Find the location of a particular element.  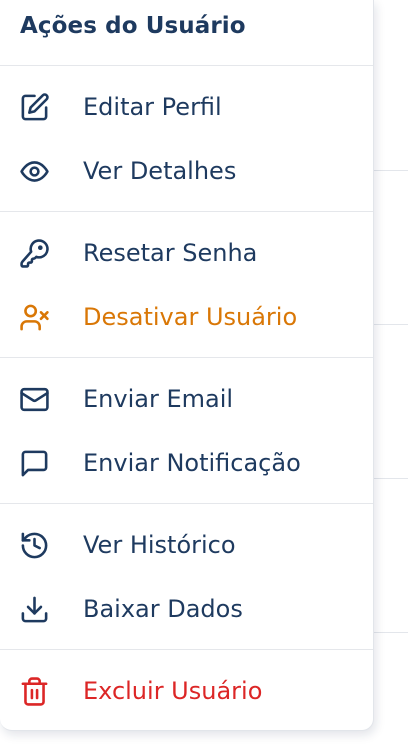

message-square-icon is located at coordinates (34, 463).